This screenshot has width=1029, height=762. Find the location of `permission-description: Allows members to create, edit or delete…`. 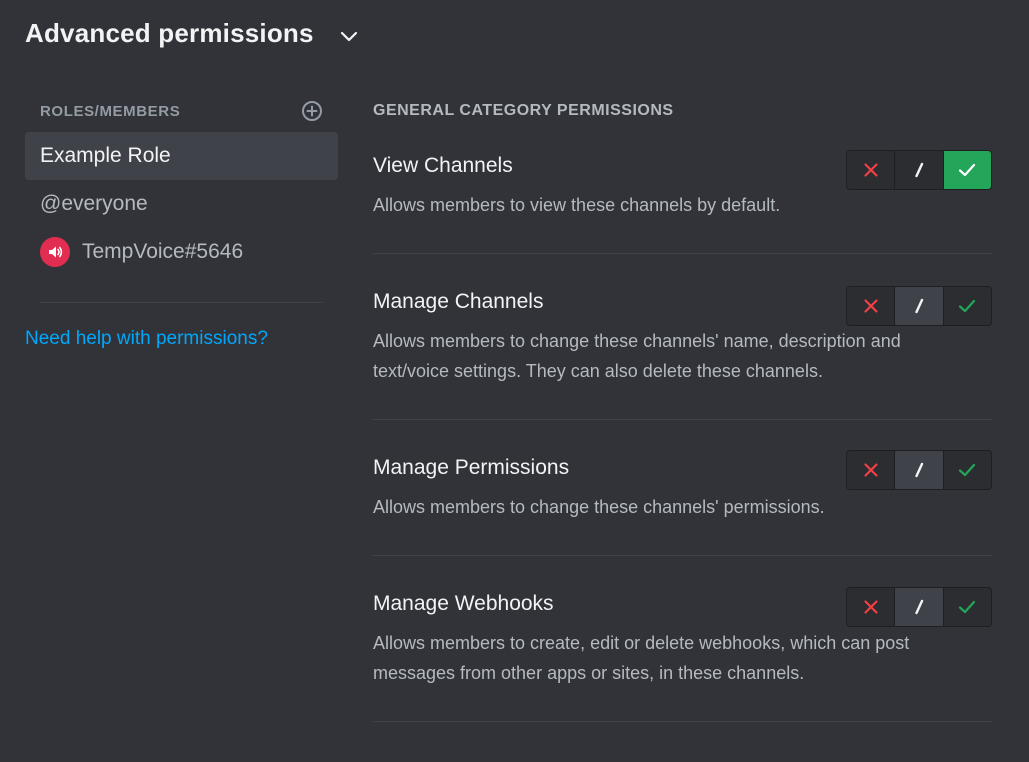

permission-description: Allows members to create, edit or delete… is located at coordinates (641, 658).